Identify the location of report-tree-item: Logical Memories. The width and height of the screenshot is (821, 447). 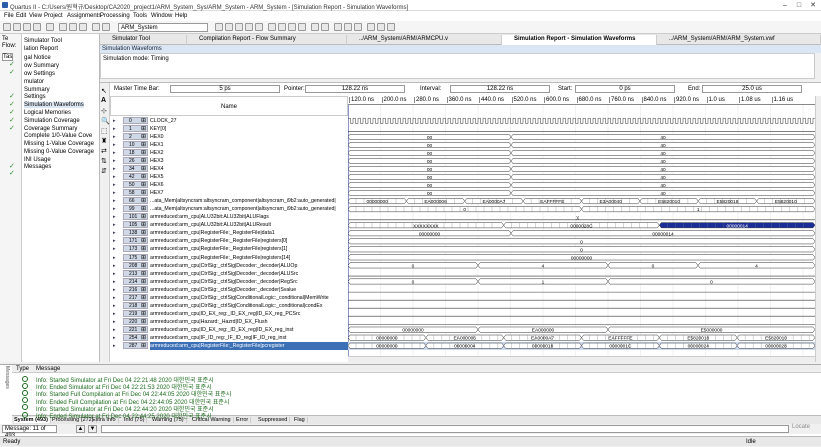
(47, 113).